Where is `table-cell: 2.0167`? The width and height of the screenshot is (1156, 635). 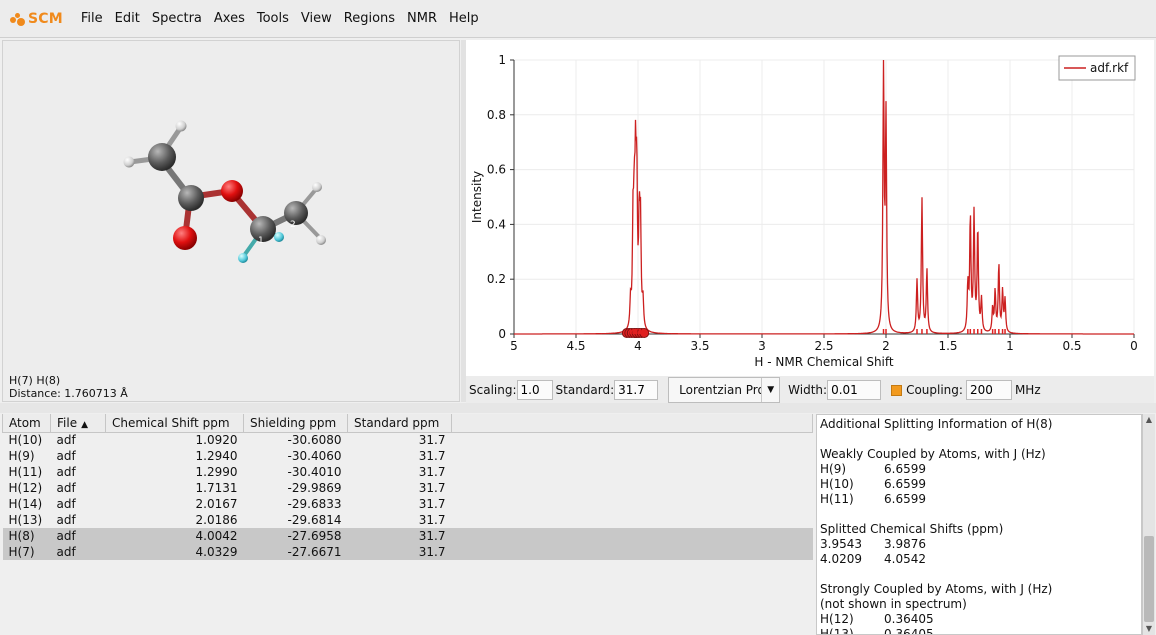 table-cell: 2.0167 is located at coordinates (216, 504).